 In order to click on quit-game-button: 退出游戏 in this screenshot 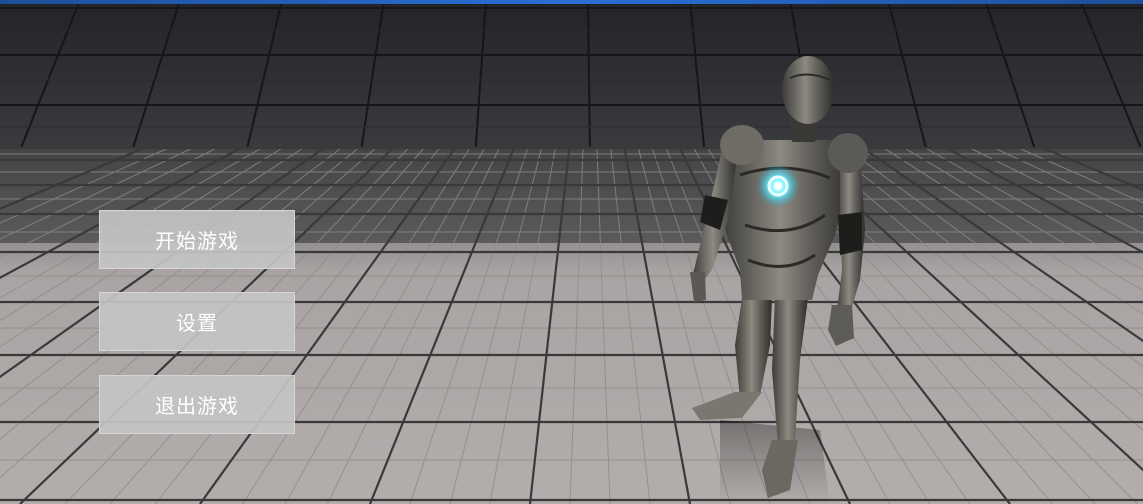, I will do `click(197, 404)`.